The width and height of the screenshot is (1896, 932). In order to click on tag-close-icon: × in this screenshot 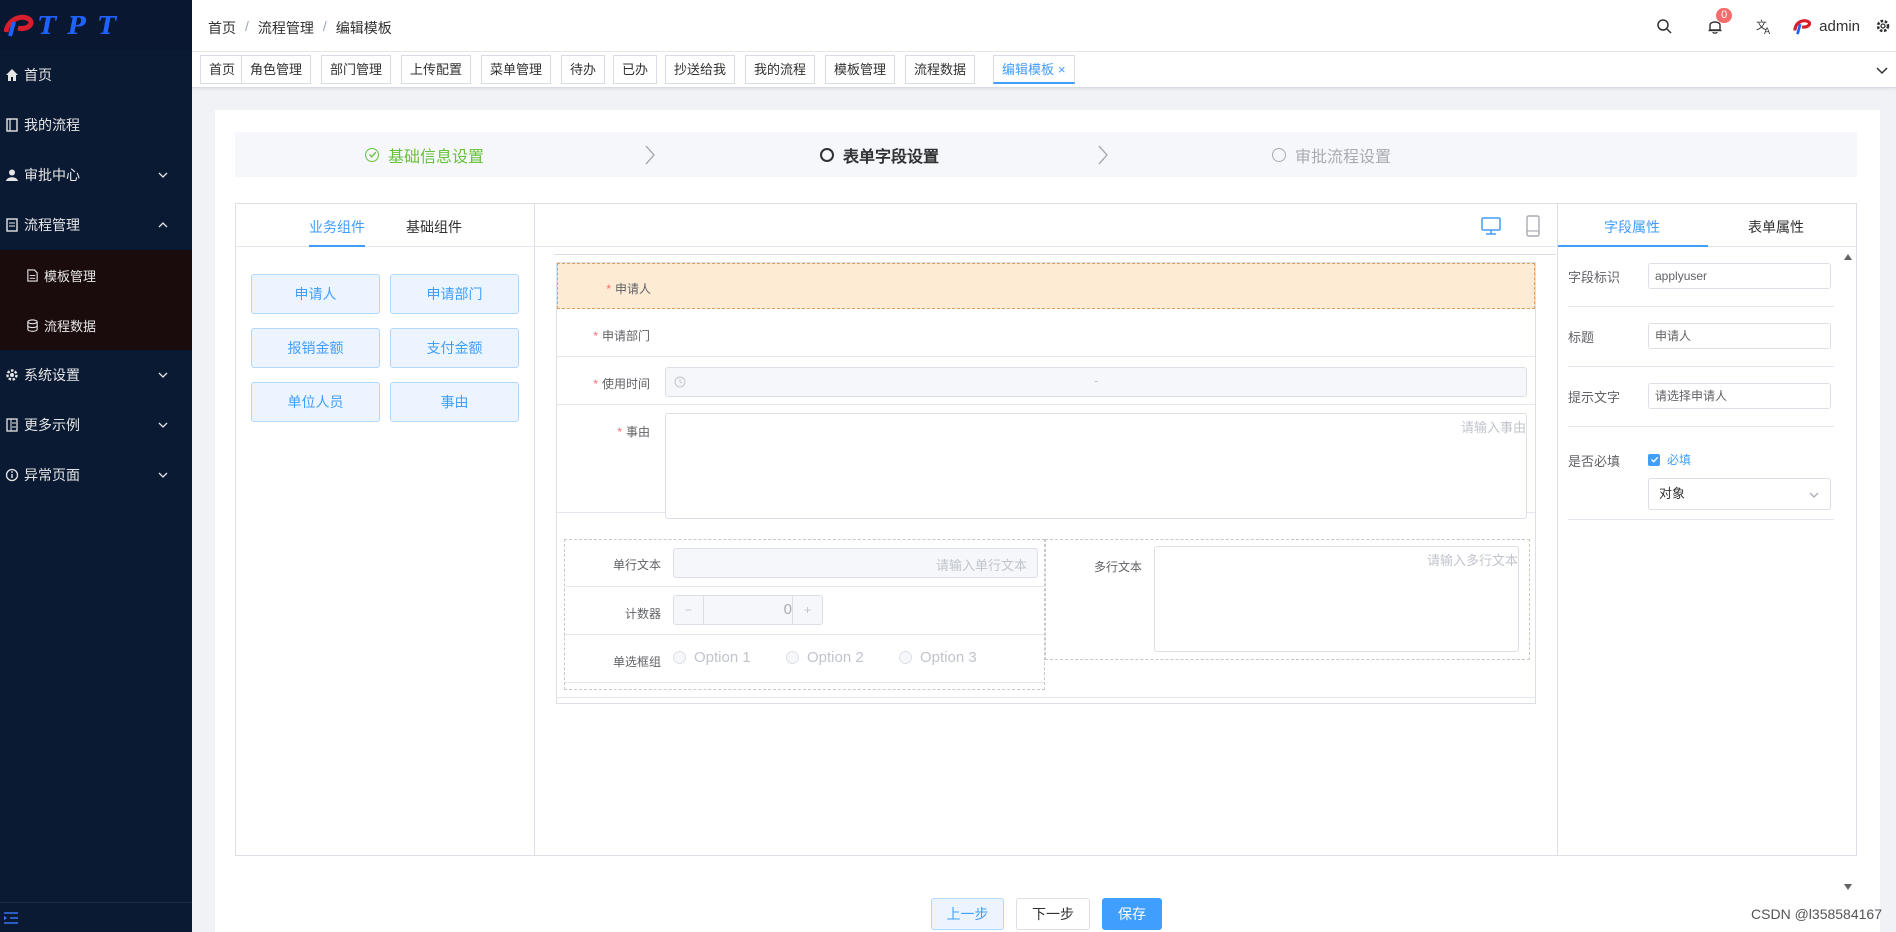, I will do `click(1062, 69)`.